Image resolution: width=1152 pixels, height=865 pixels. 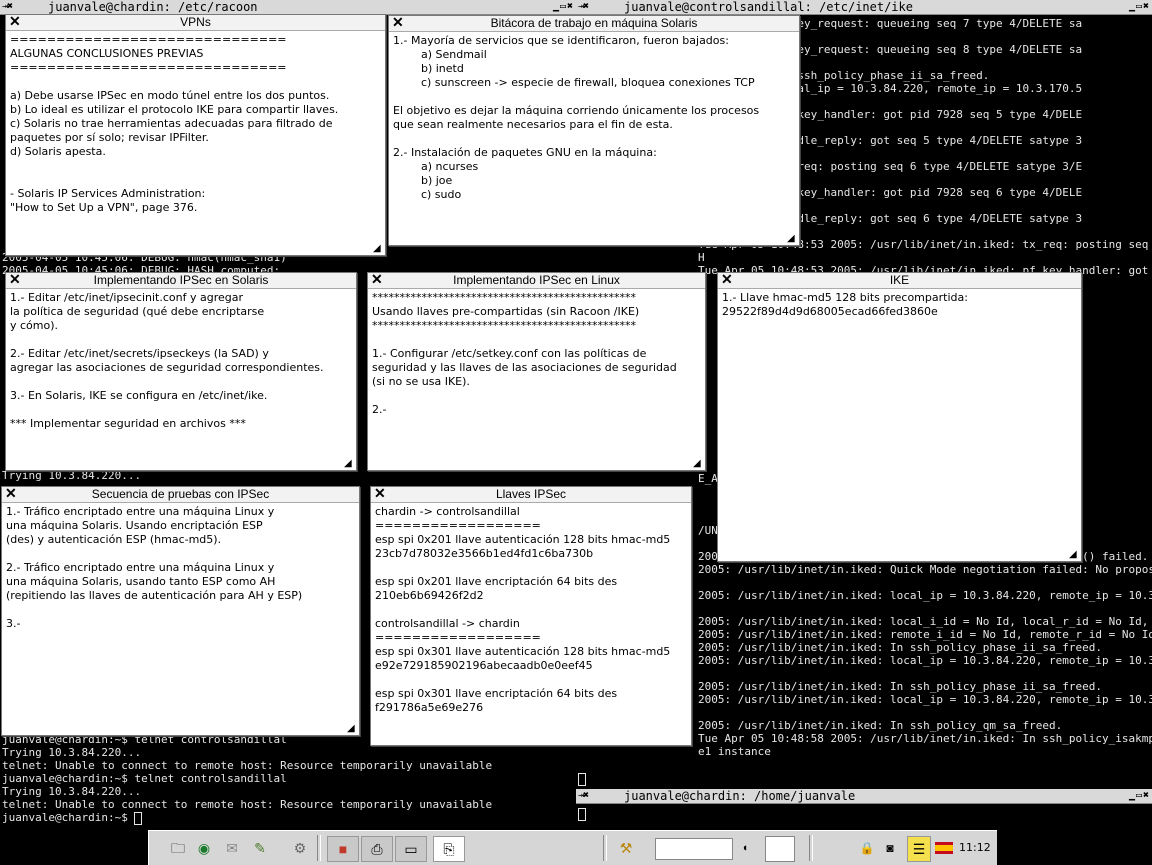 I want to click on note-title: Implementando IPSec en Solaris, so click(x=181, y=280).